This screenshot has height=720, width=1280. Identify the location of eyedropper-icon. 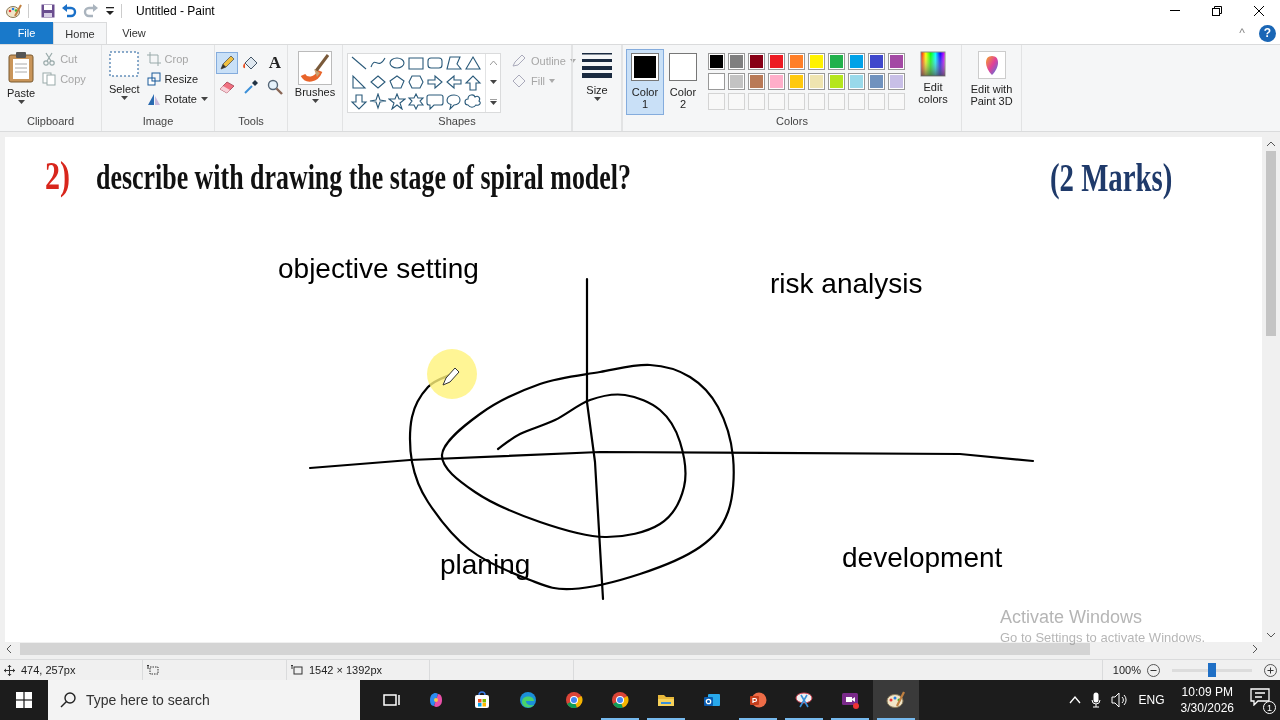
(251, 87).